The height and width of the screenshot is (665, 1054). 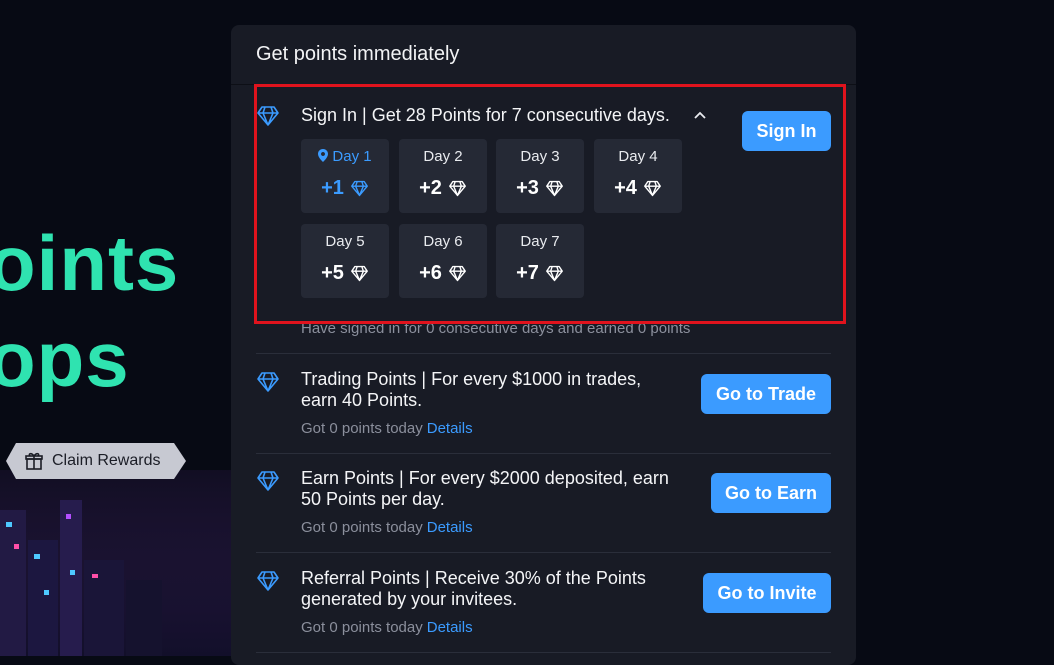 What do you see at coordinates (430, 188) in the screenshot?
I see `day-points-value: +2` at bounding box center [430, 188].